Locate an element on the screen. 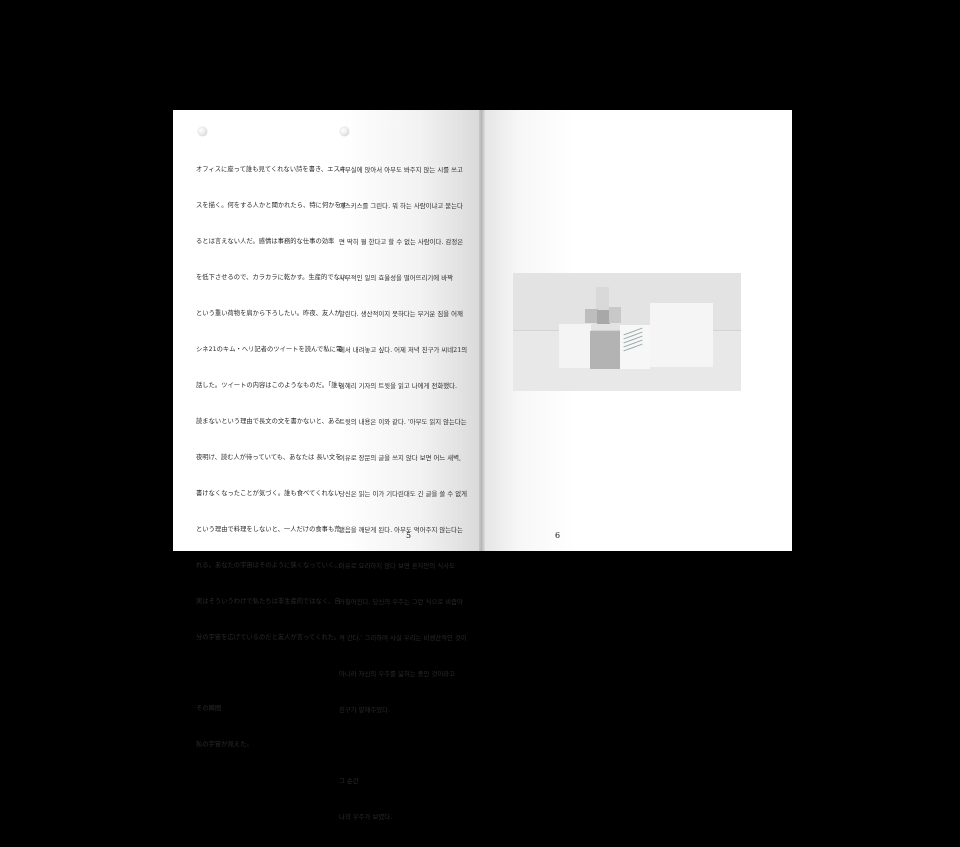 The width and height of the screenshot is (960, 847). text-line: 트윗의 내용은 이와 같다. '아무도 읽지 않는다는 is located at coordinates (403, 422).